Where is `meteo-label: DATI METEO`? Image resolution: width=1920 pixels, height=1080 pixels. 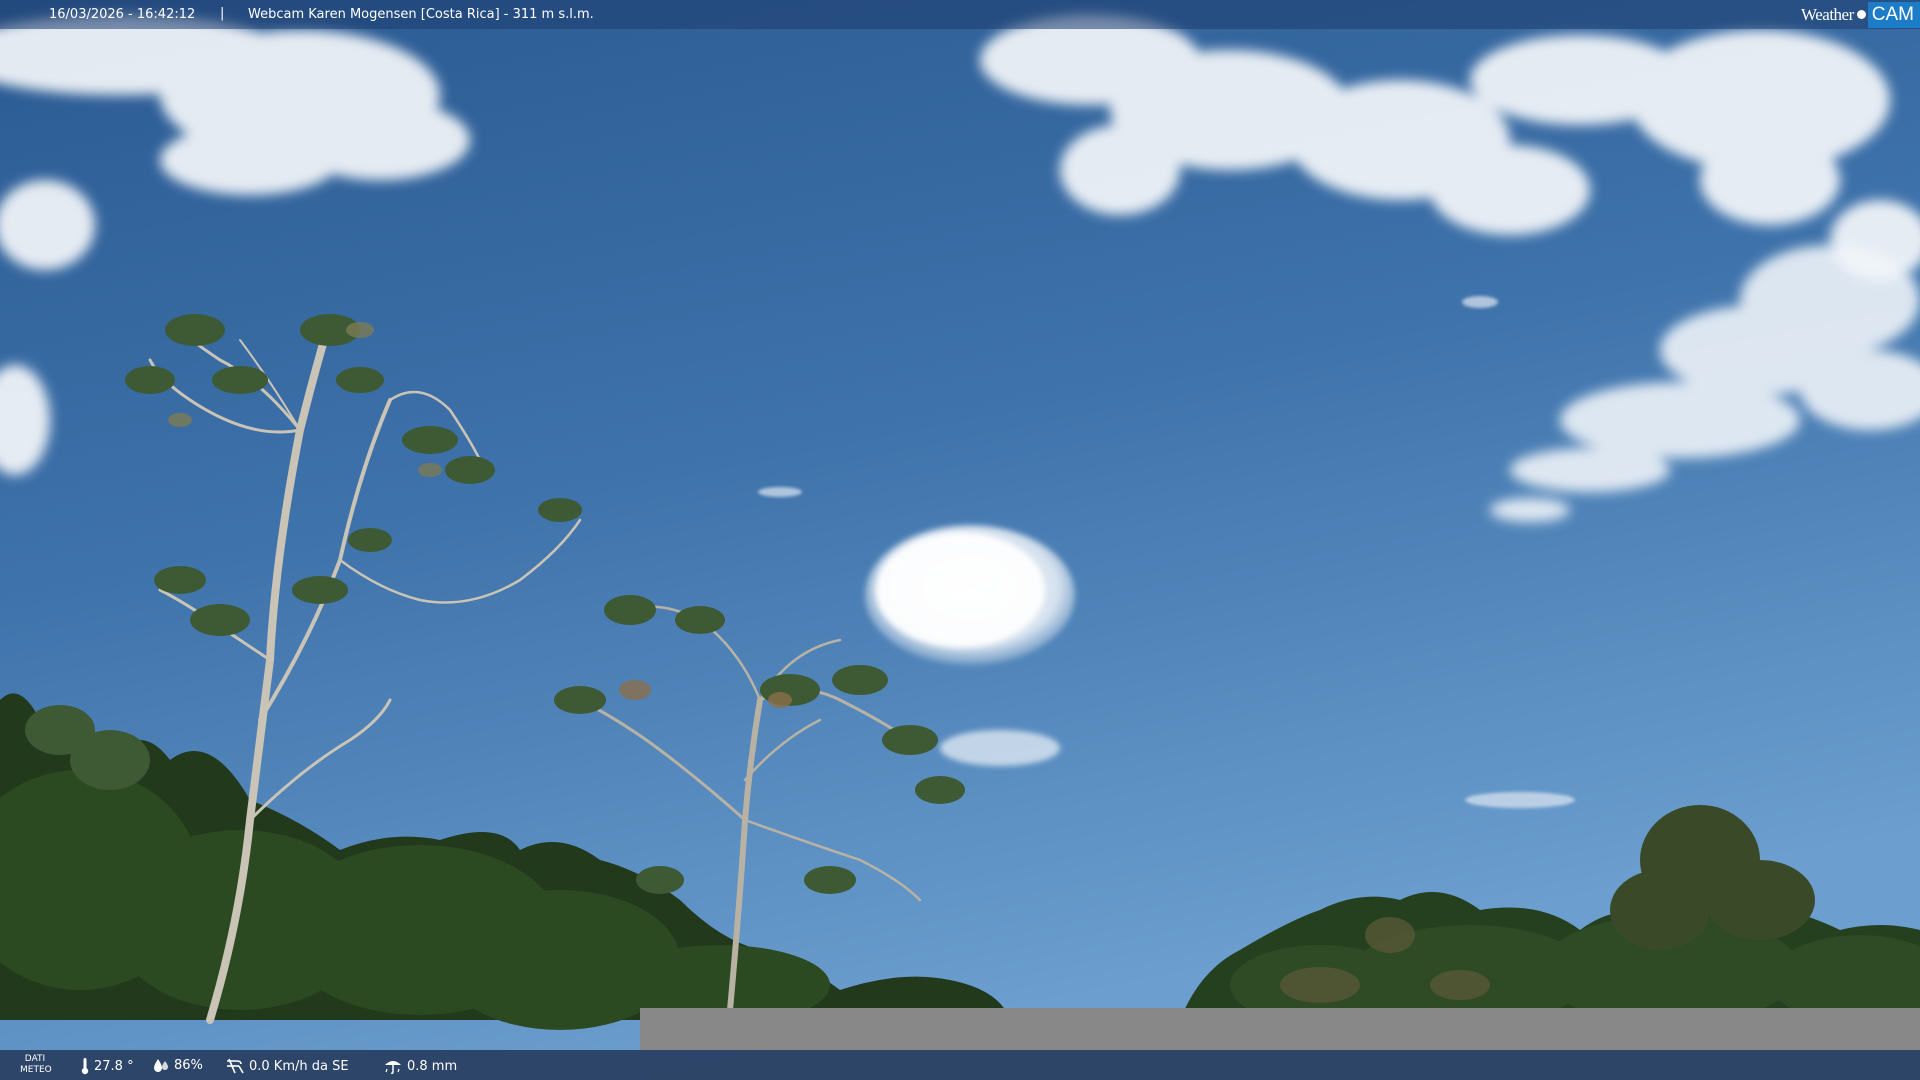
meteo-label: DATI METEO is located at coordinates (36, 1065).